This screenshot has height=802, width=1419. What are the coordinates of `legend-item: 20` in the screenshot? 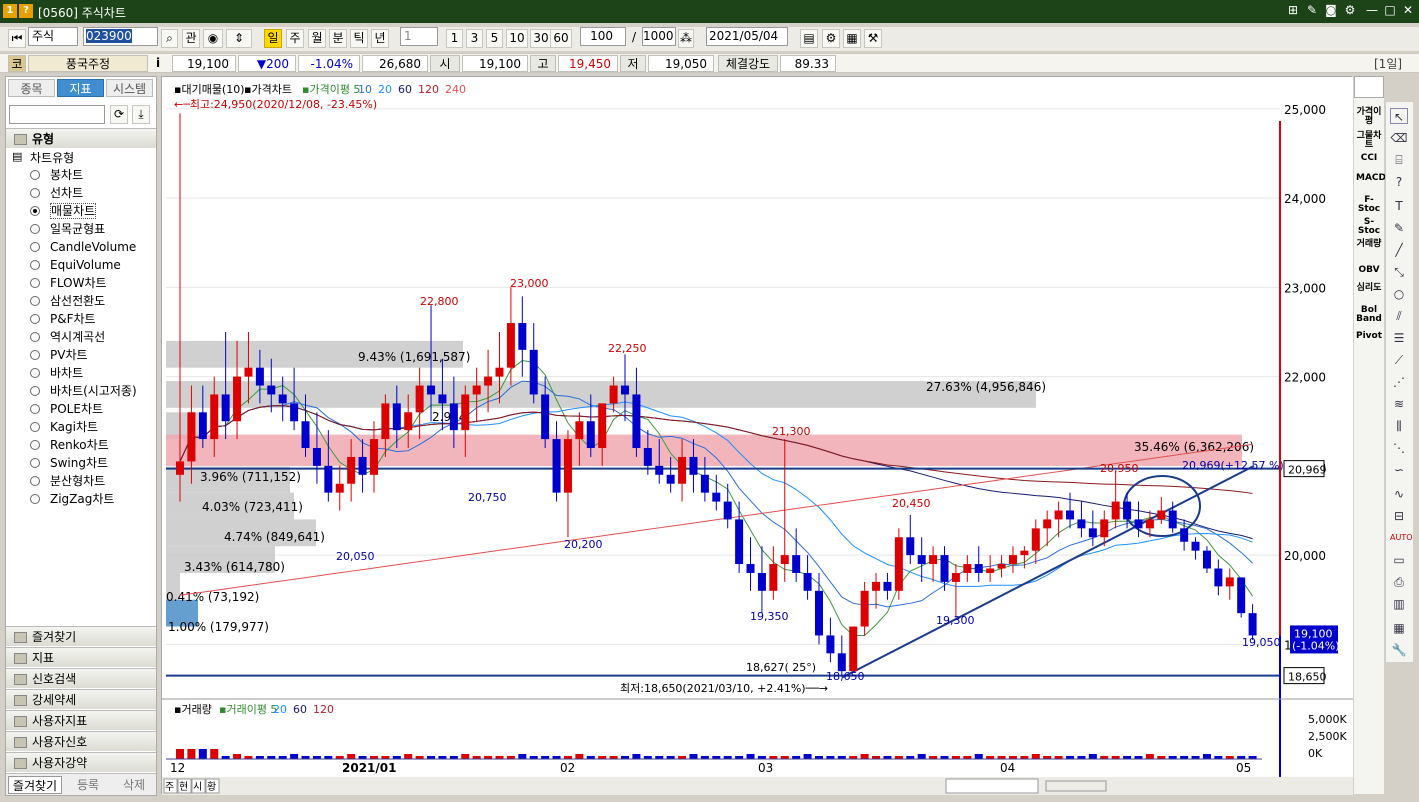 It's located at (385, 89).